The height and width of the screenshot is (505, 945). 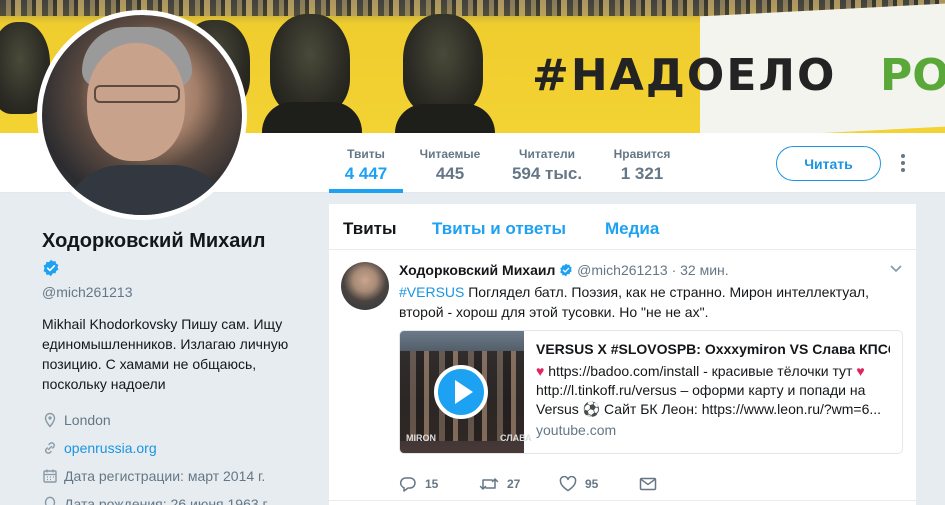 What do you see at coordinates (499, 229) in the screenshot?
I see `tab-tweets-and-replies: Твиты и ответы` at bounding box center [499, 229].